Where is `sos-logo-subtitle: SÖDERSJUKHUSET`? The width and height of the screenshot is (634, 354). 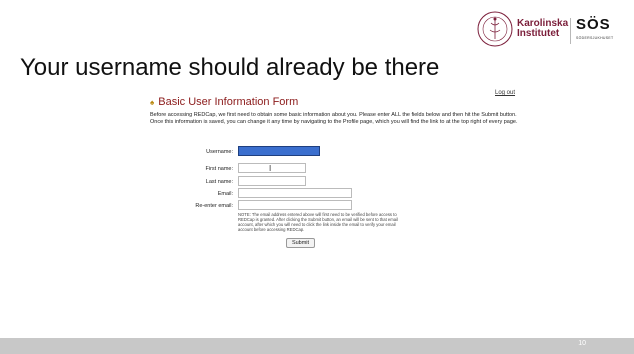
sos-logo-subtitle: SÖDERSJUKHUSET is located at coordinates (595, 38).